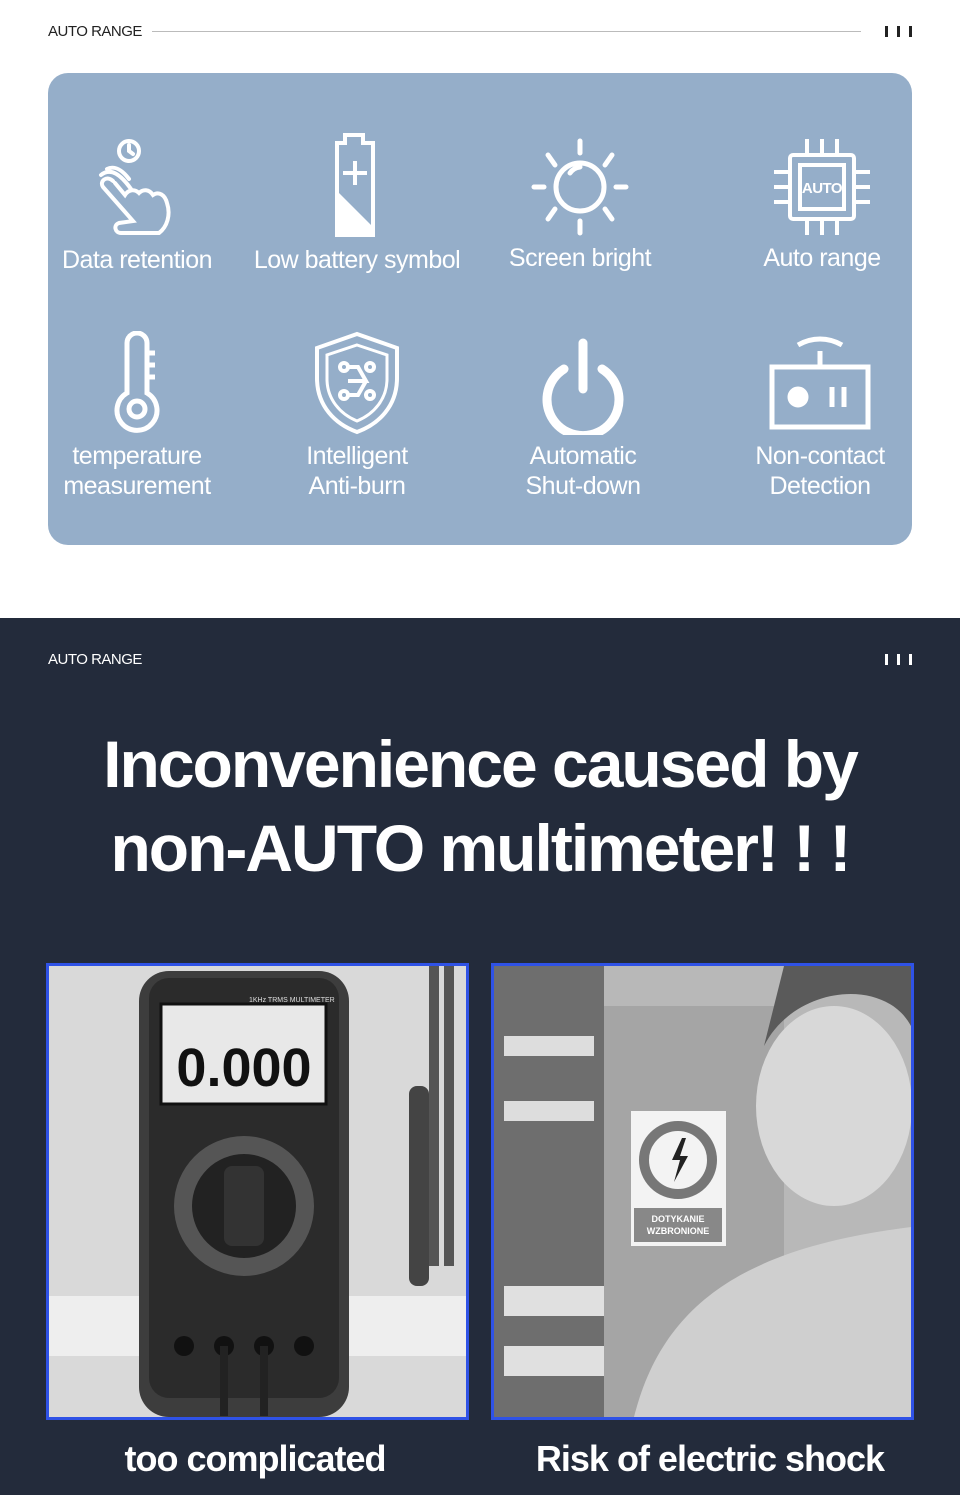 This screenshot has width=960, height=1495. I want to click on feature-label: Non-contact Detection, so click(820, 471).